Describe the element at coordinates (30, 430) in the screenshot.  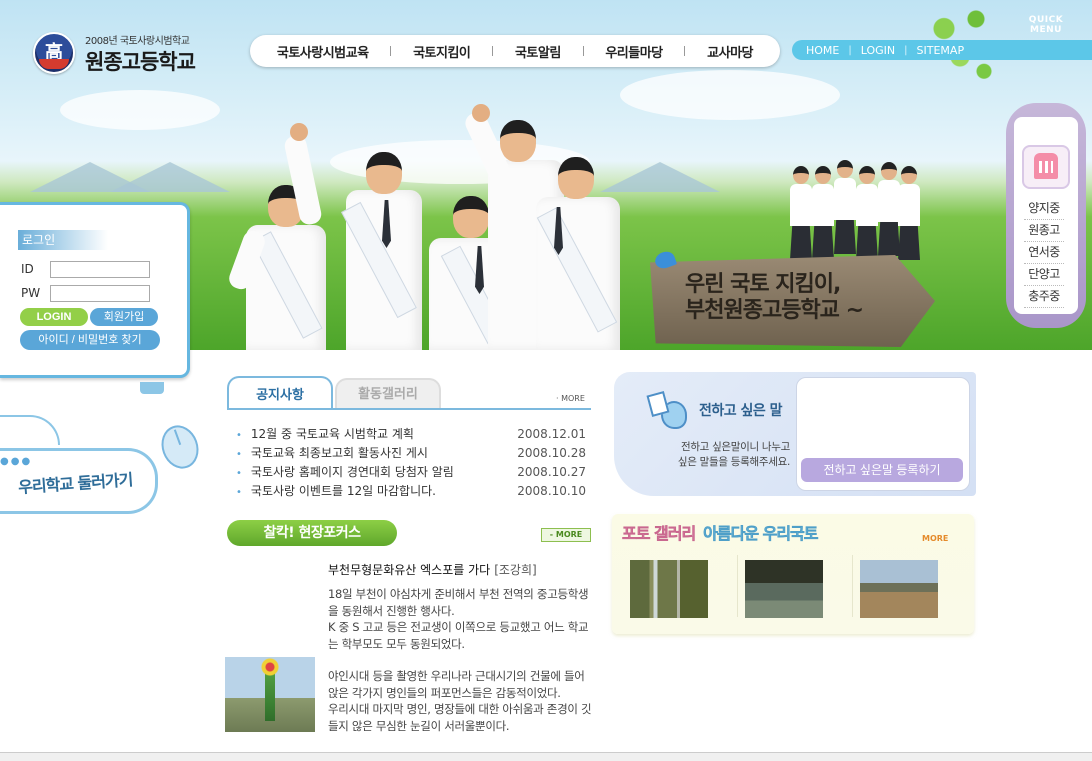
I see `tour-decoration-line` at that location.